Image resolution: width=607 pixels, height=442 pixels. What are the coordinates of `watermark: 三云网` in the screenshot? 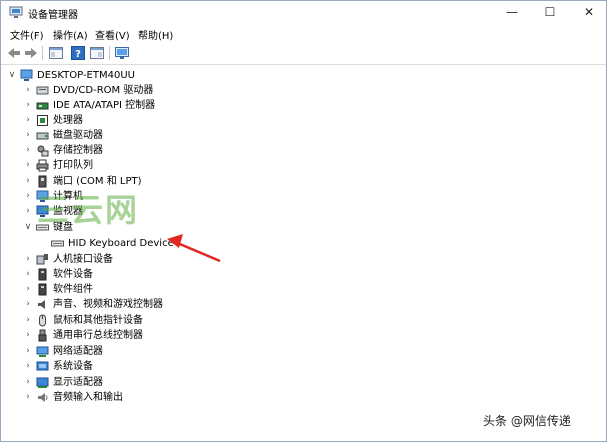 It's located at (88, 210).